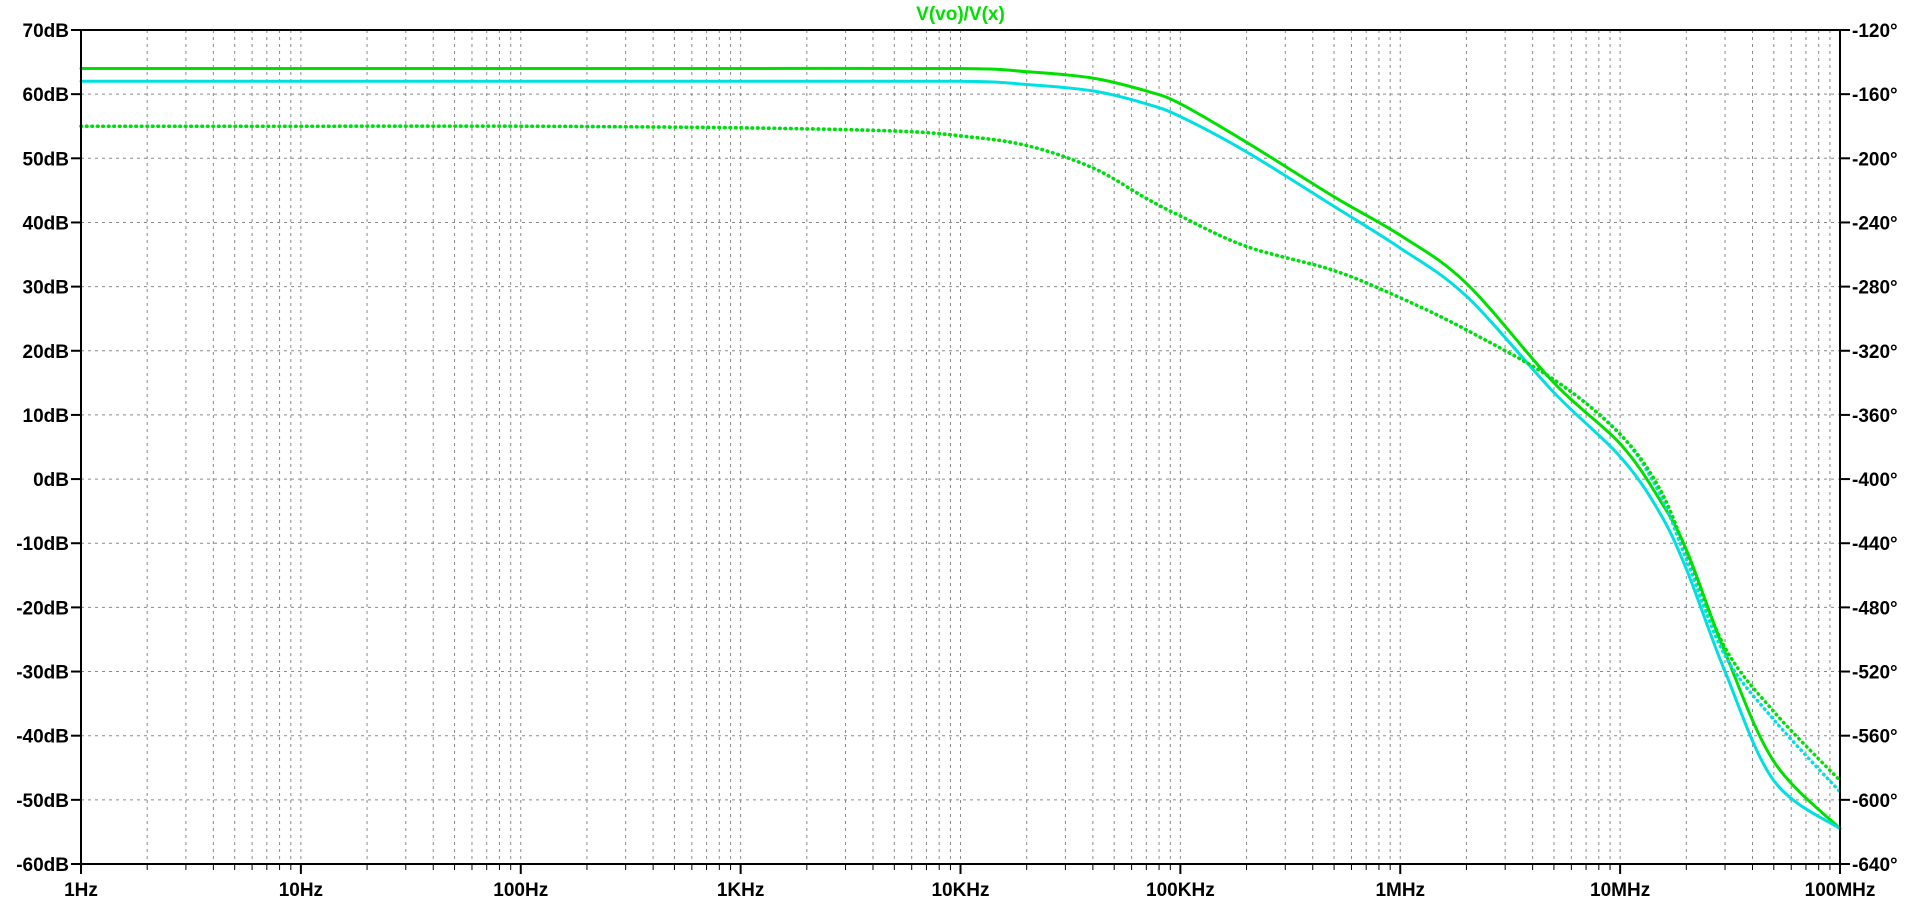 This screenshot has width=1917, height=909. What do you see at coordinates (301, 890) in the screenshot?
I see `x-tick-label: 10Hz` at bounding box center [301, 890].